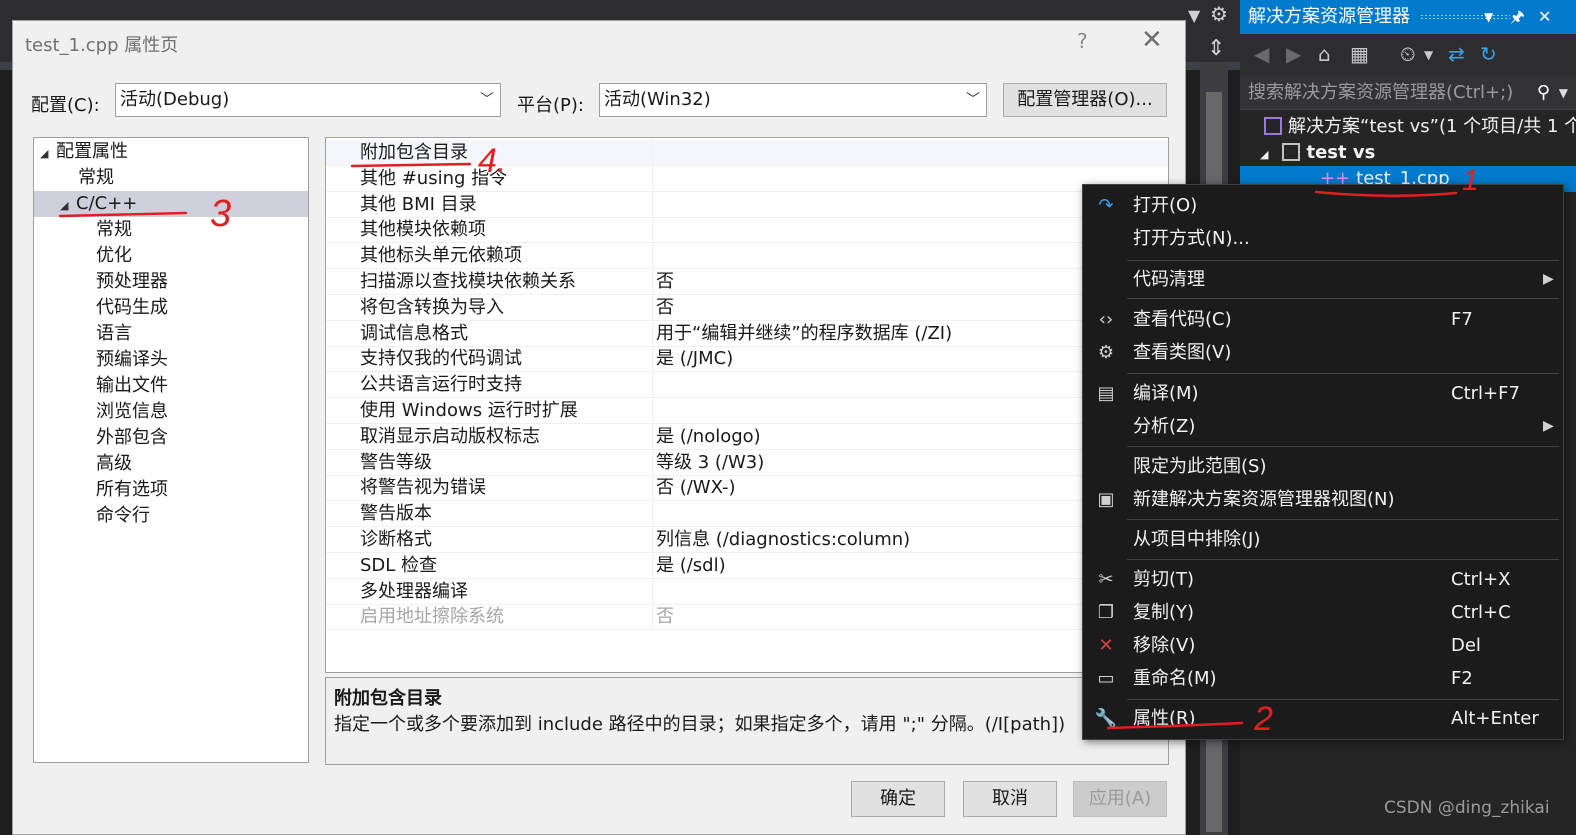 This screenshot has width=1576, height=835. What do you see at coordinates (696, 488) in the screenshot?
I see `property-value: 否 (/WX-)` at bounding box center [696, 488].